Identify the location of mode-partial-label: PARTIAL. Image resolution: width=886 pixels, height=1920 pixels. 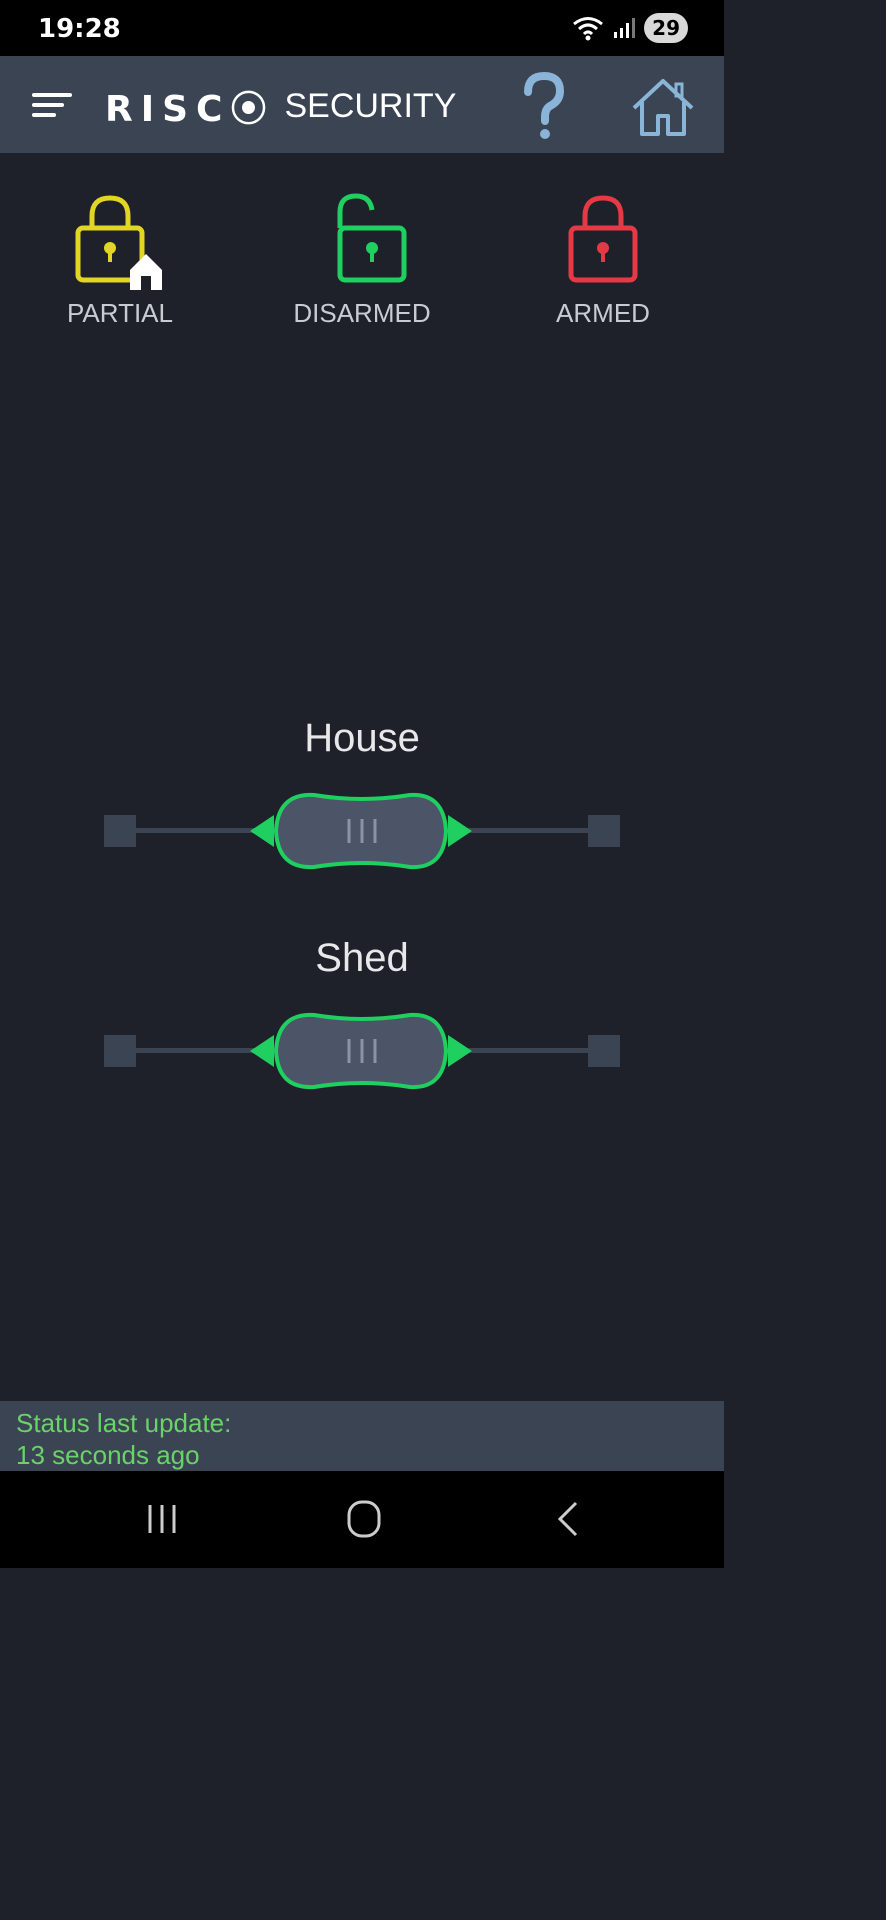
(120, 313).